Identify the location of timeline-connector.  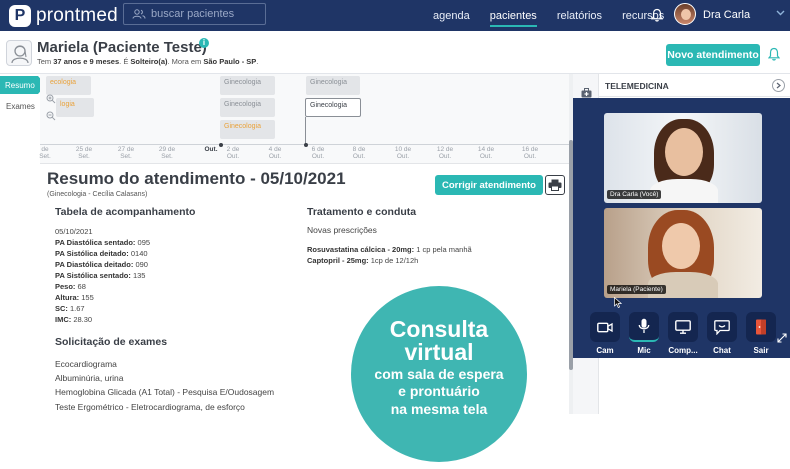
(305, 130).